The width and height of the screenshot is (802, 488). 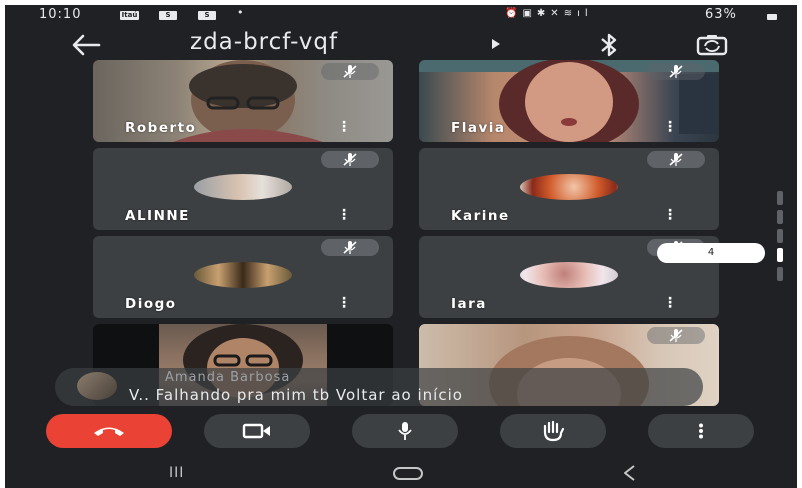 I want to click on signal-icon: ıl, so click(x=585, y=13).